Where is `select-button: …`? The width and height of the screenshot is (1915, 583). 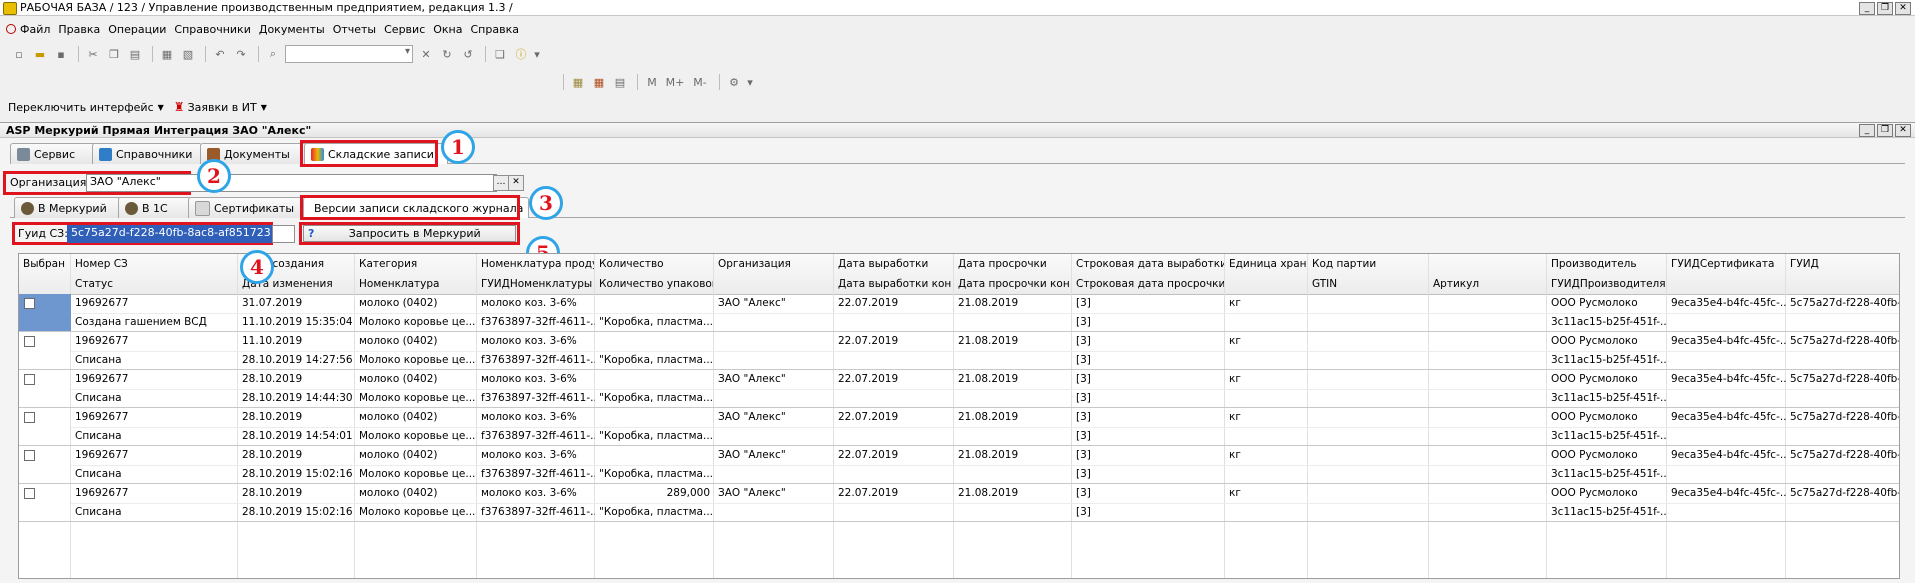 select-button: … is located at coordinates (501, 183).